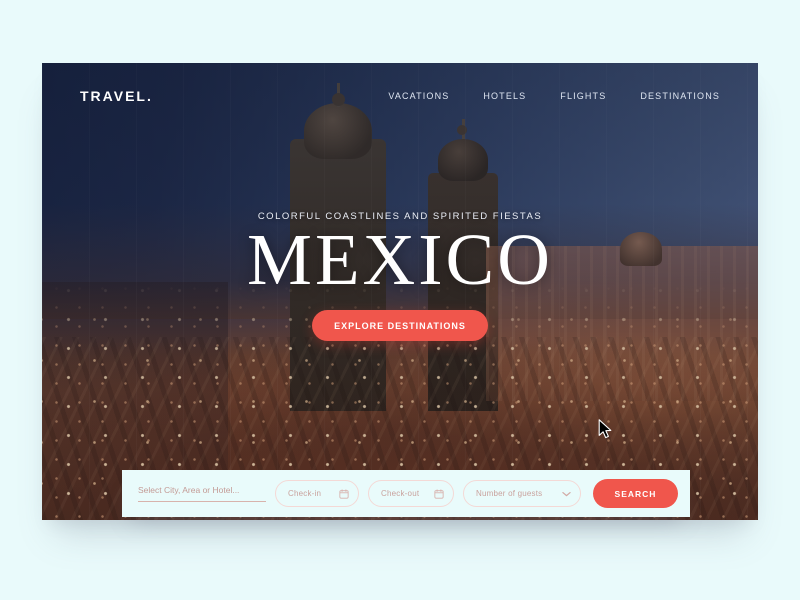 The width and height of the screenshot is (800, 600). What do you see at coordinates (554, 96) in the screenshot?
I see `main-nav: VACATIONS HOTELS FLIGHTS DESTINATIONS` at bounding box center [554, 96].